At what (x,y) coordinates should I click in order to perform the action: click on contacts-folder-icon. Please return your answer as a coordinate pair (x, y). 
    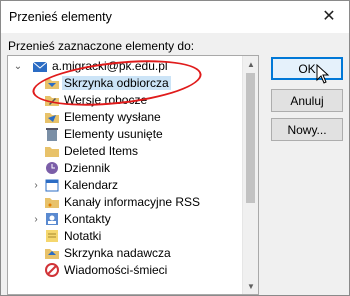
    Looking at the image, I should click on (52, 219).